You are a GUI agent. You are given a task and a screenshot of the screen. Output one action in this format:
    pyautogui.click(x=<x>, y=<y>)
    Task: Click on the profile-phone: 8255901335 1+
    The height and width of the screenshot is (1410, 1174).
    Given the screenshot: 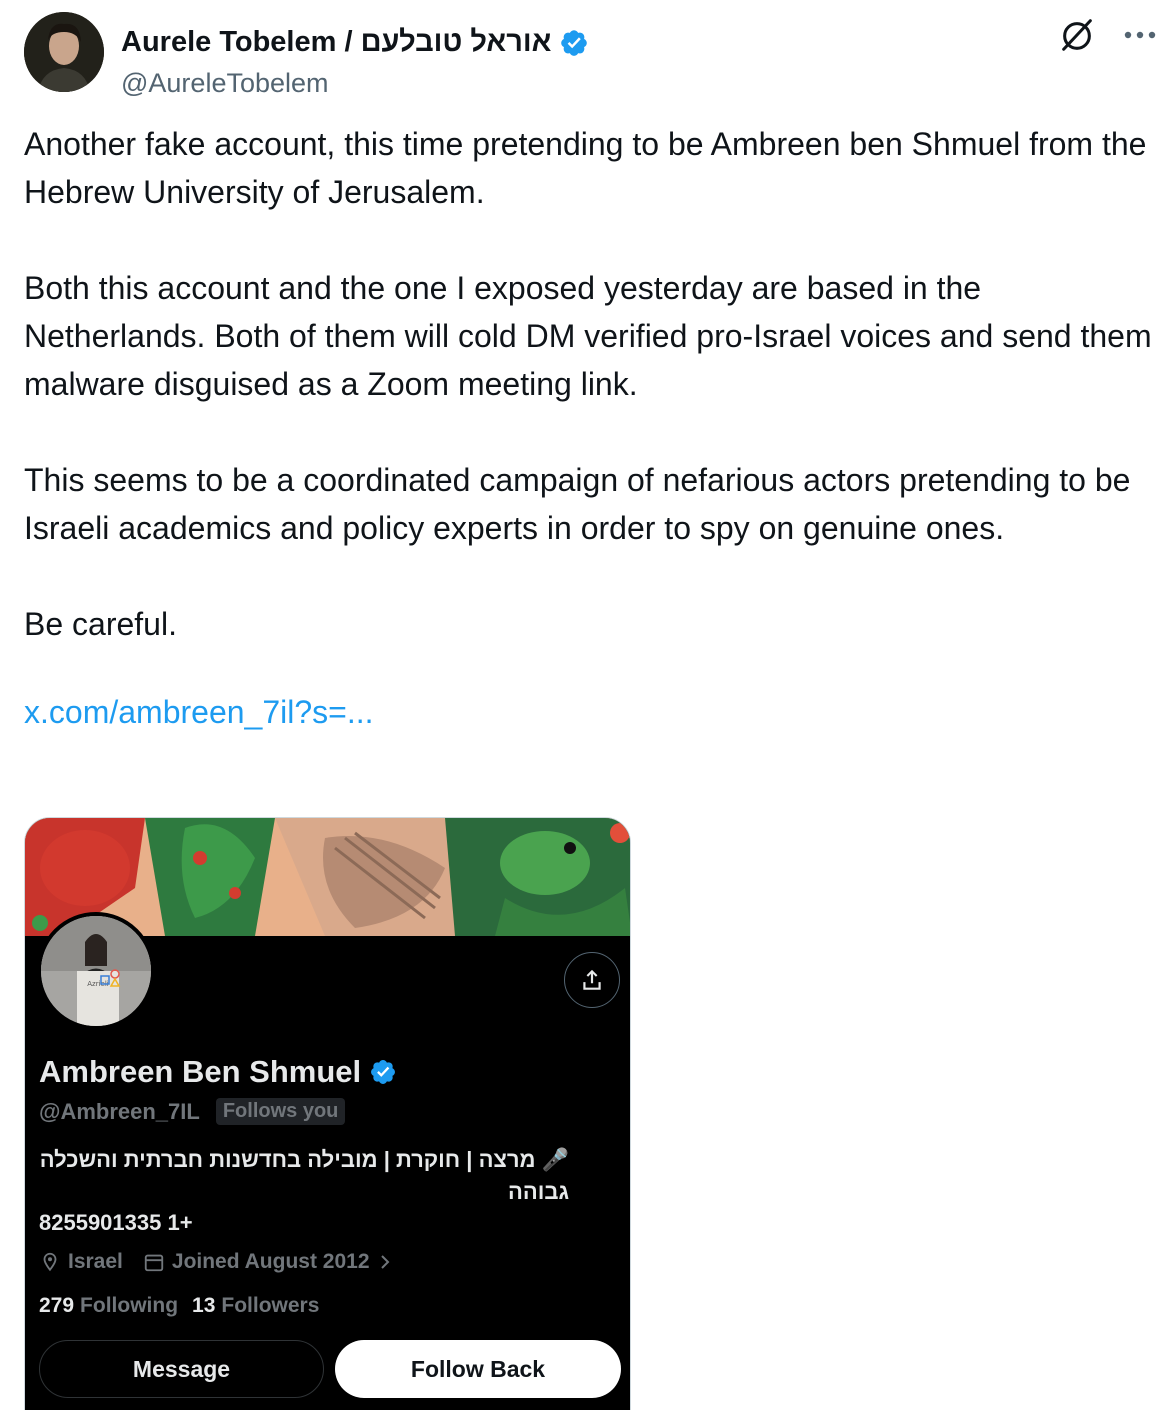 What is the action you would take?
    pyautogui.click(x=116, y=1222)
    